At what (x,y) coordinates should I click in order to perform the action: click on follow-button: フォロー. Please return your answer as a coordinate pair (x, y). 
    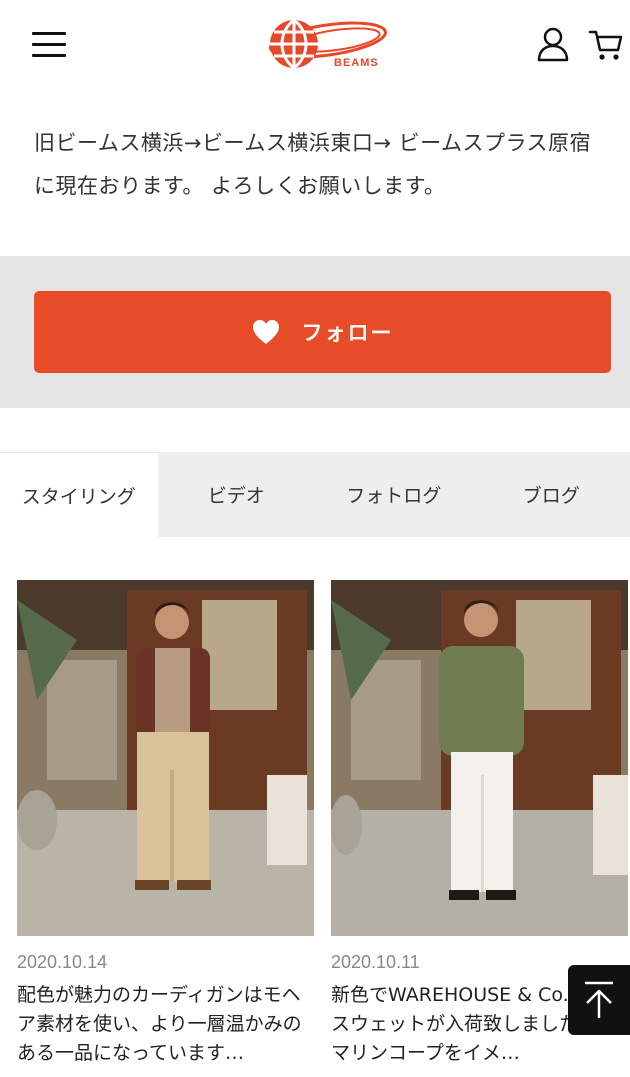
    Looking at the image, I should click on (322, 332).